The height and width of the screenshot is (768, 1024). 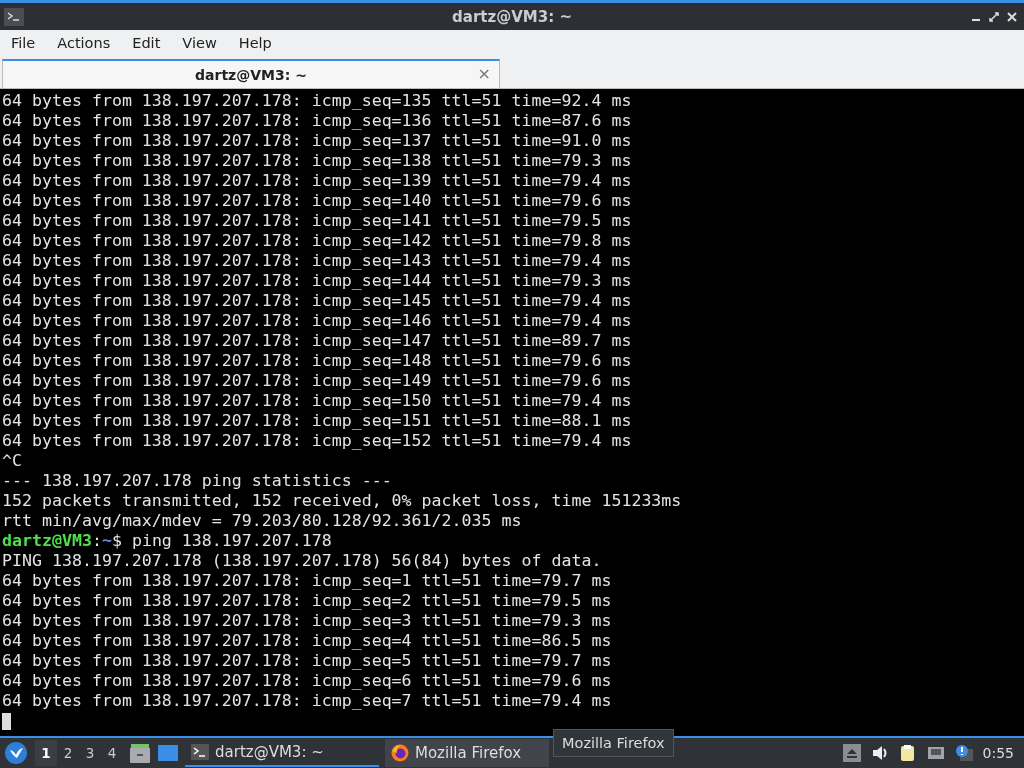 What do you see at coordinates (512, 16) in the screenshot?
I see `window-title: dartz@VM3: ~` at bounding box center [512, 16].